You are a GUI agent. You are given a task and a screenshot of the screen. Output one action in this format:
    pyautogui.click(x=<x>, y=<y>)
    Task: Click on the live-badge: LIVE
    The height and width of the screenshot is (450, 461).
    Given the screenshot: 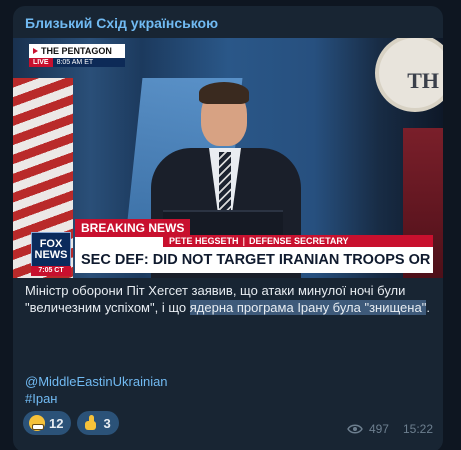 What is the action you would take?
    pyautogui.click(x=41, y=62)
    